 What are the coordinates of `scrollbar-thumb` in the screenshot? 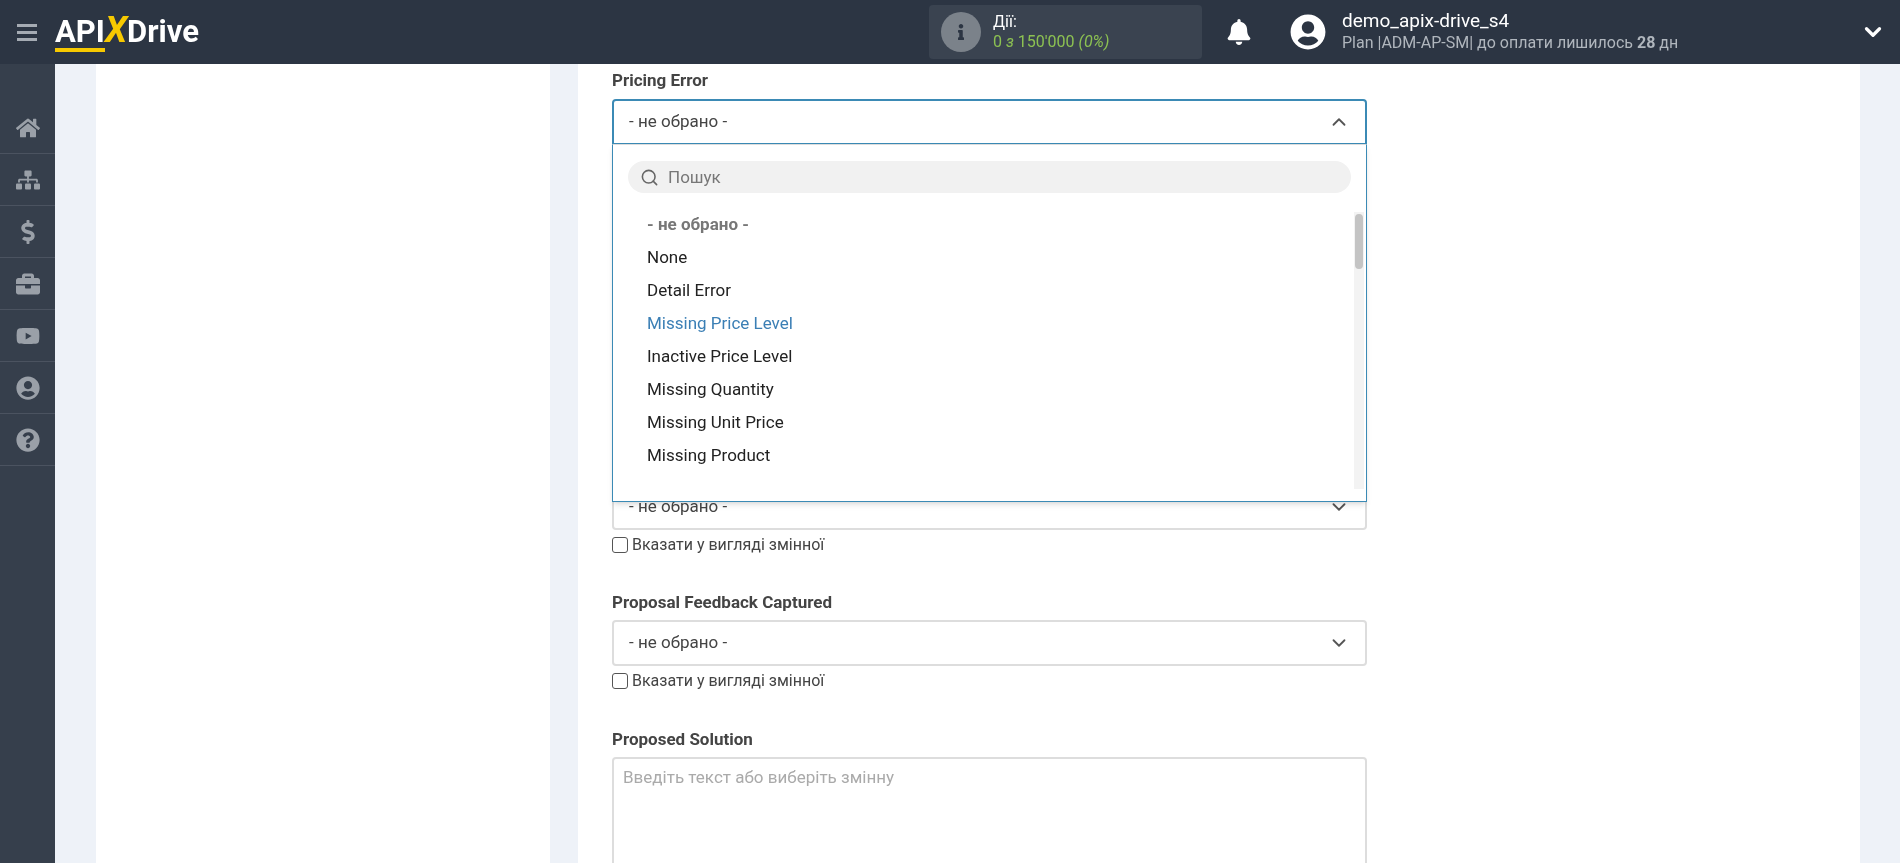 It's located at (1359, 241).